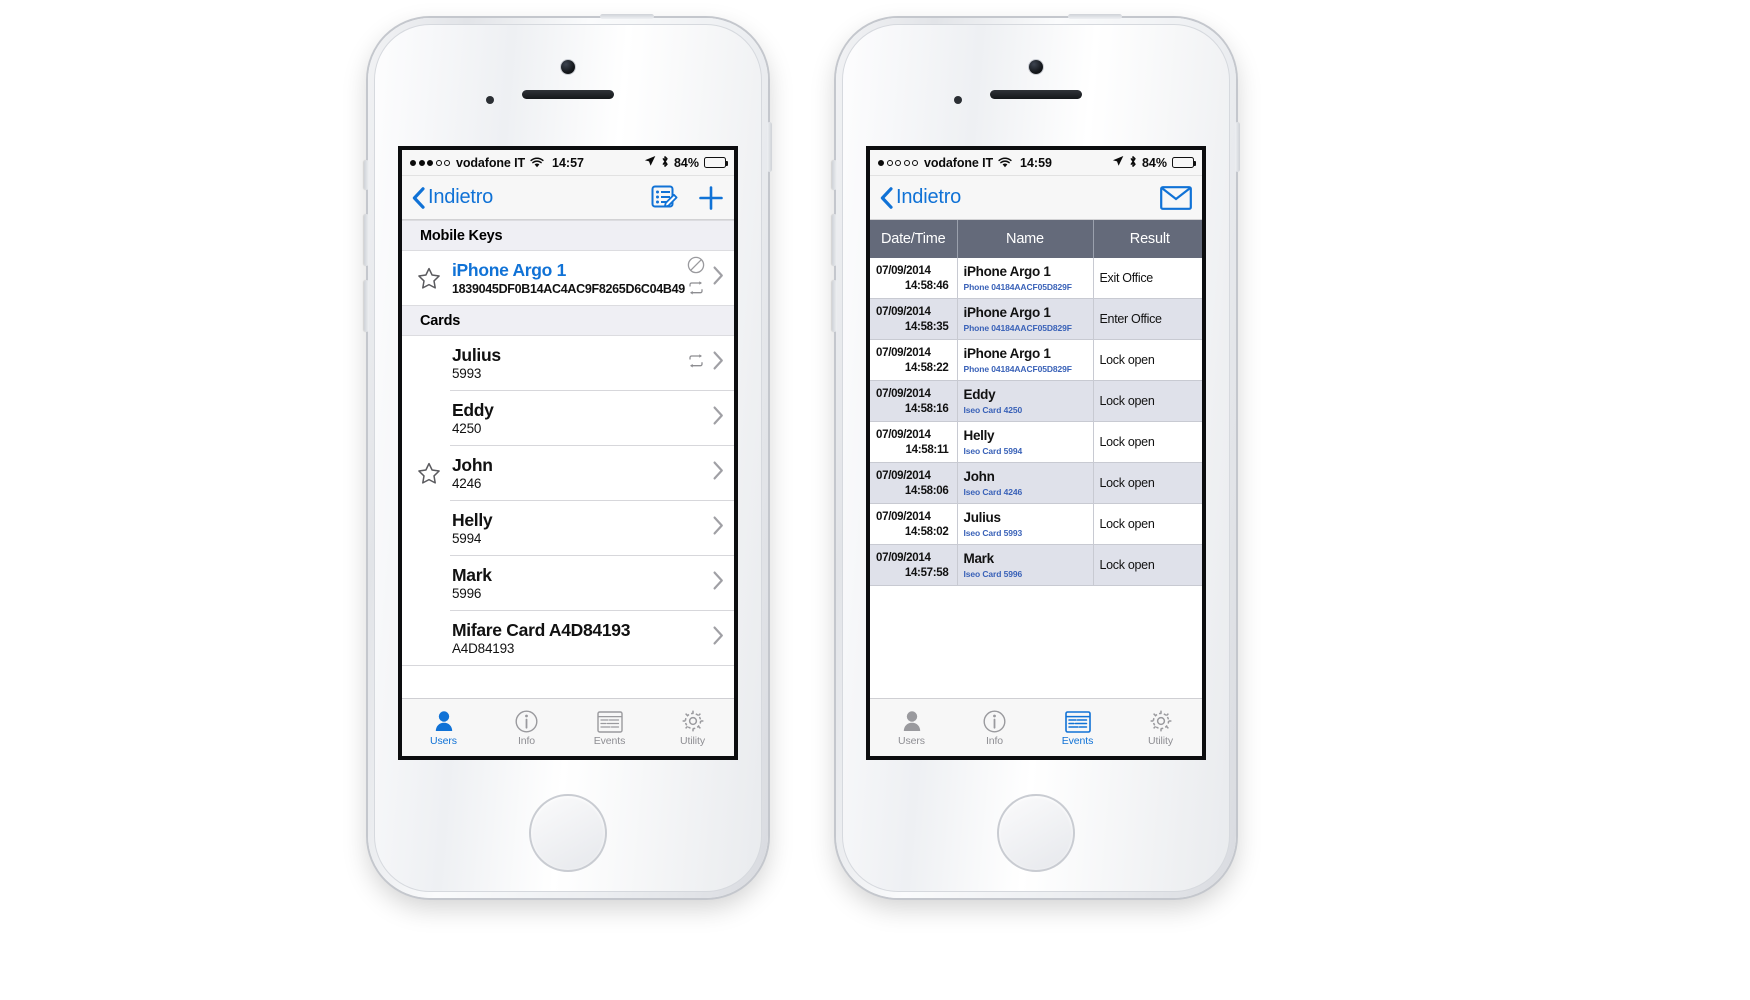 The width and height of the screenshot is (1750, 1000). What do you see at coordinates (1025, 319) in the screenshot?
I see `cell-name: iPhone Argo 1 Phone 04184AACF05D829F` at bounding box center [1025, 319].